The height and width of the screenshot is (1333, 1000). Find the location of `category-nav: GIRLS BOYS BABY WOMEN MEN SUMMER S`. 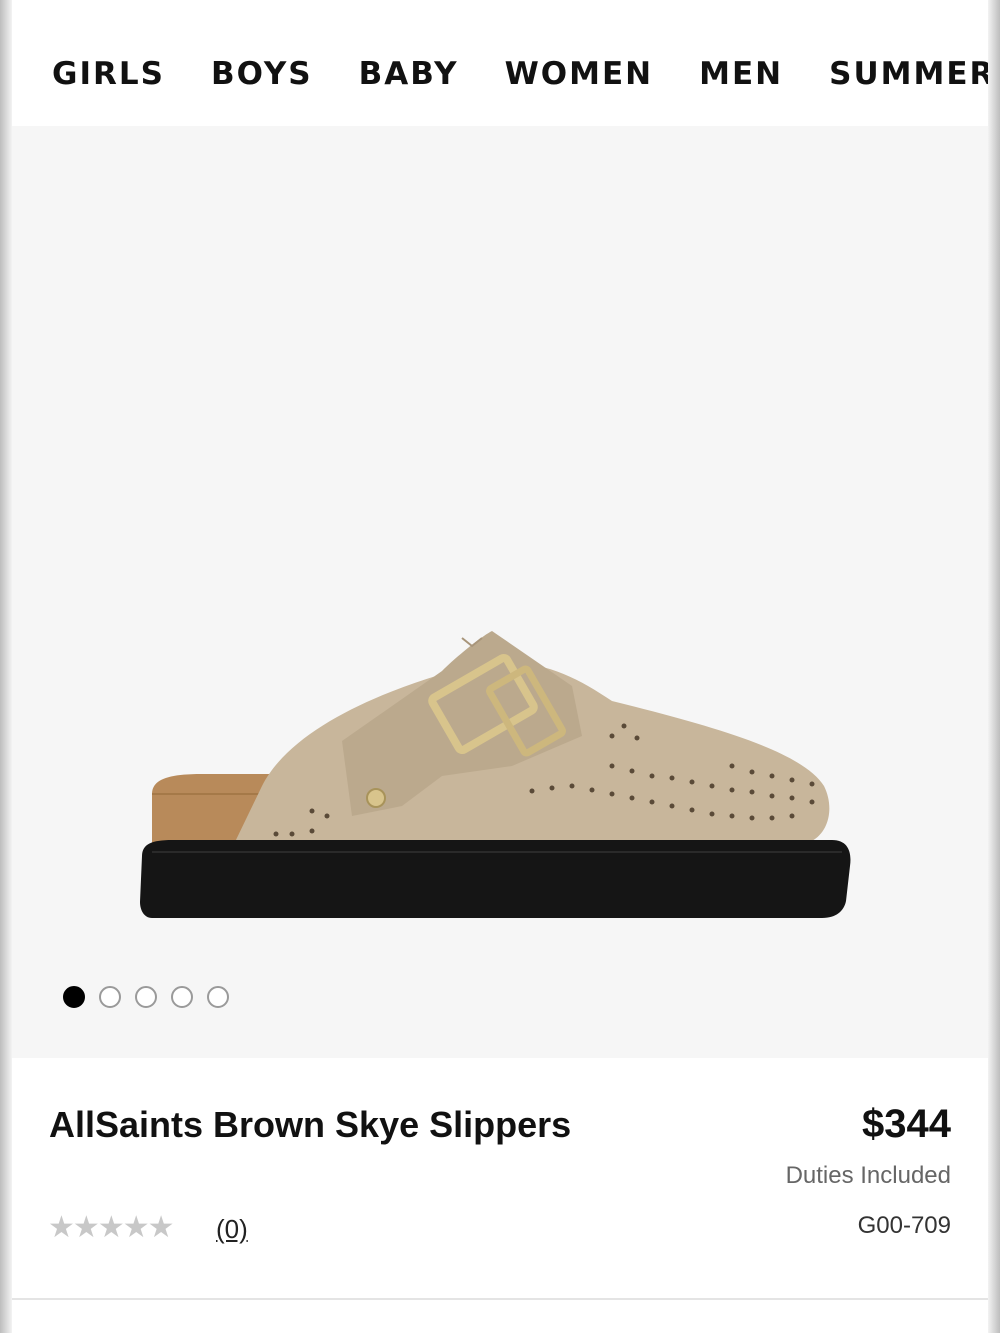

category-nav: GIRLS BOYS BABY WOMEN MEN SUMMER S is located at coordinates (500, 63).